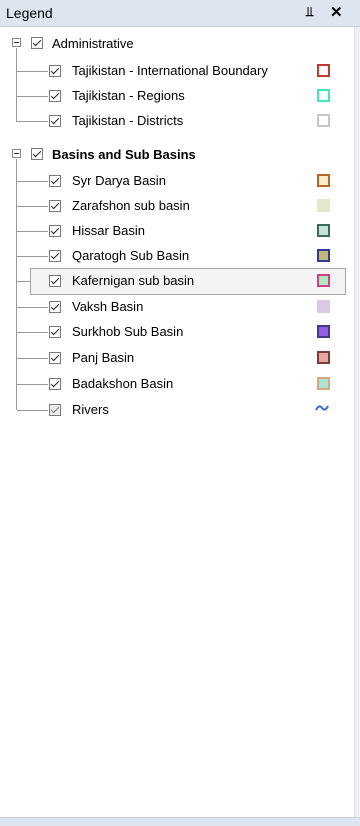 Image resolution: width=360 pixels, height=826 pixels. I want to click on boundary-swatch-icon, so click(323, 70).